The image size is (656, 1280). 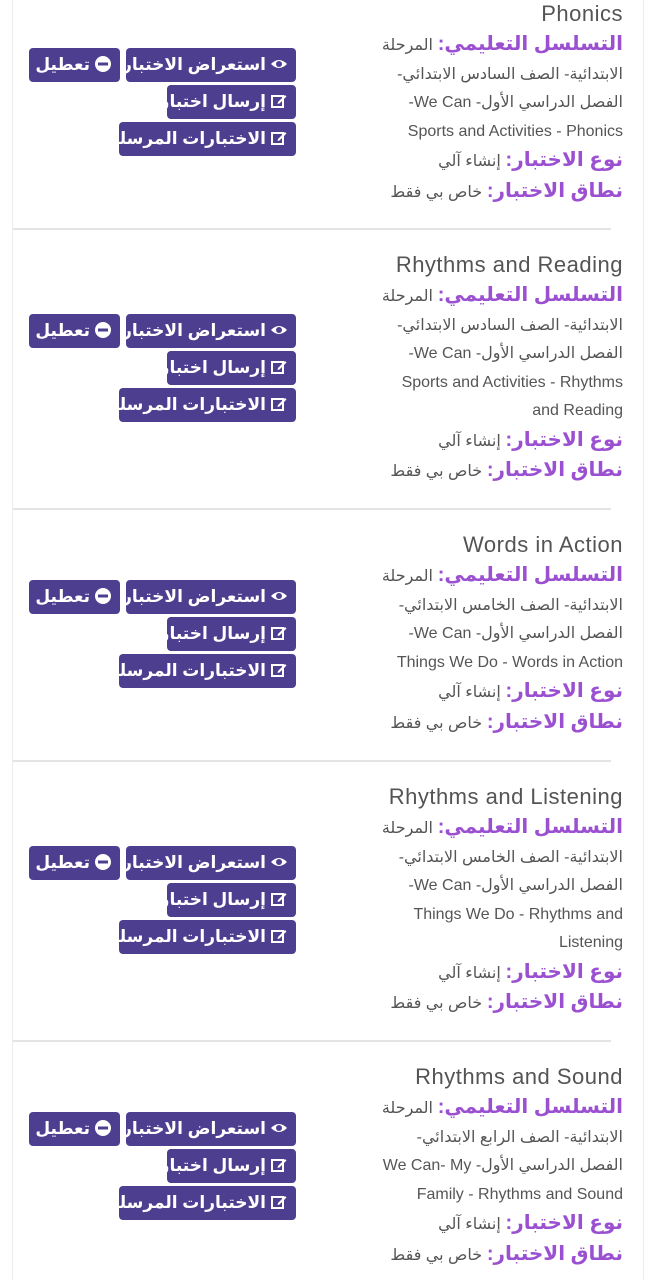 What do you see at coordinates (582, 13) in the screenshot?
I see `exam-title: Phonics` at bounding box center [582, 13].